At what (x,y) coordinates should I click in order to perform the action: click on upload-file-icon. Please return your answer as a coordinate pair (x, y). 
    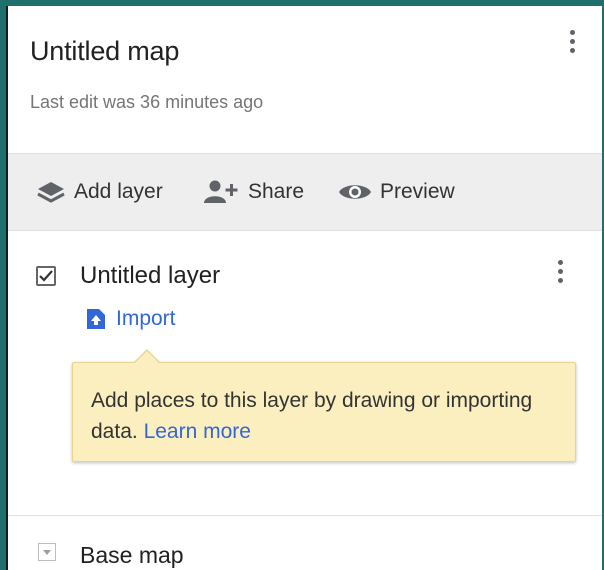
    Looking at the image, I should click on (96, 319).